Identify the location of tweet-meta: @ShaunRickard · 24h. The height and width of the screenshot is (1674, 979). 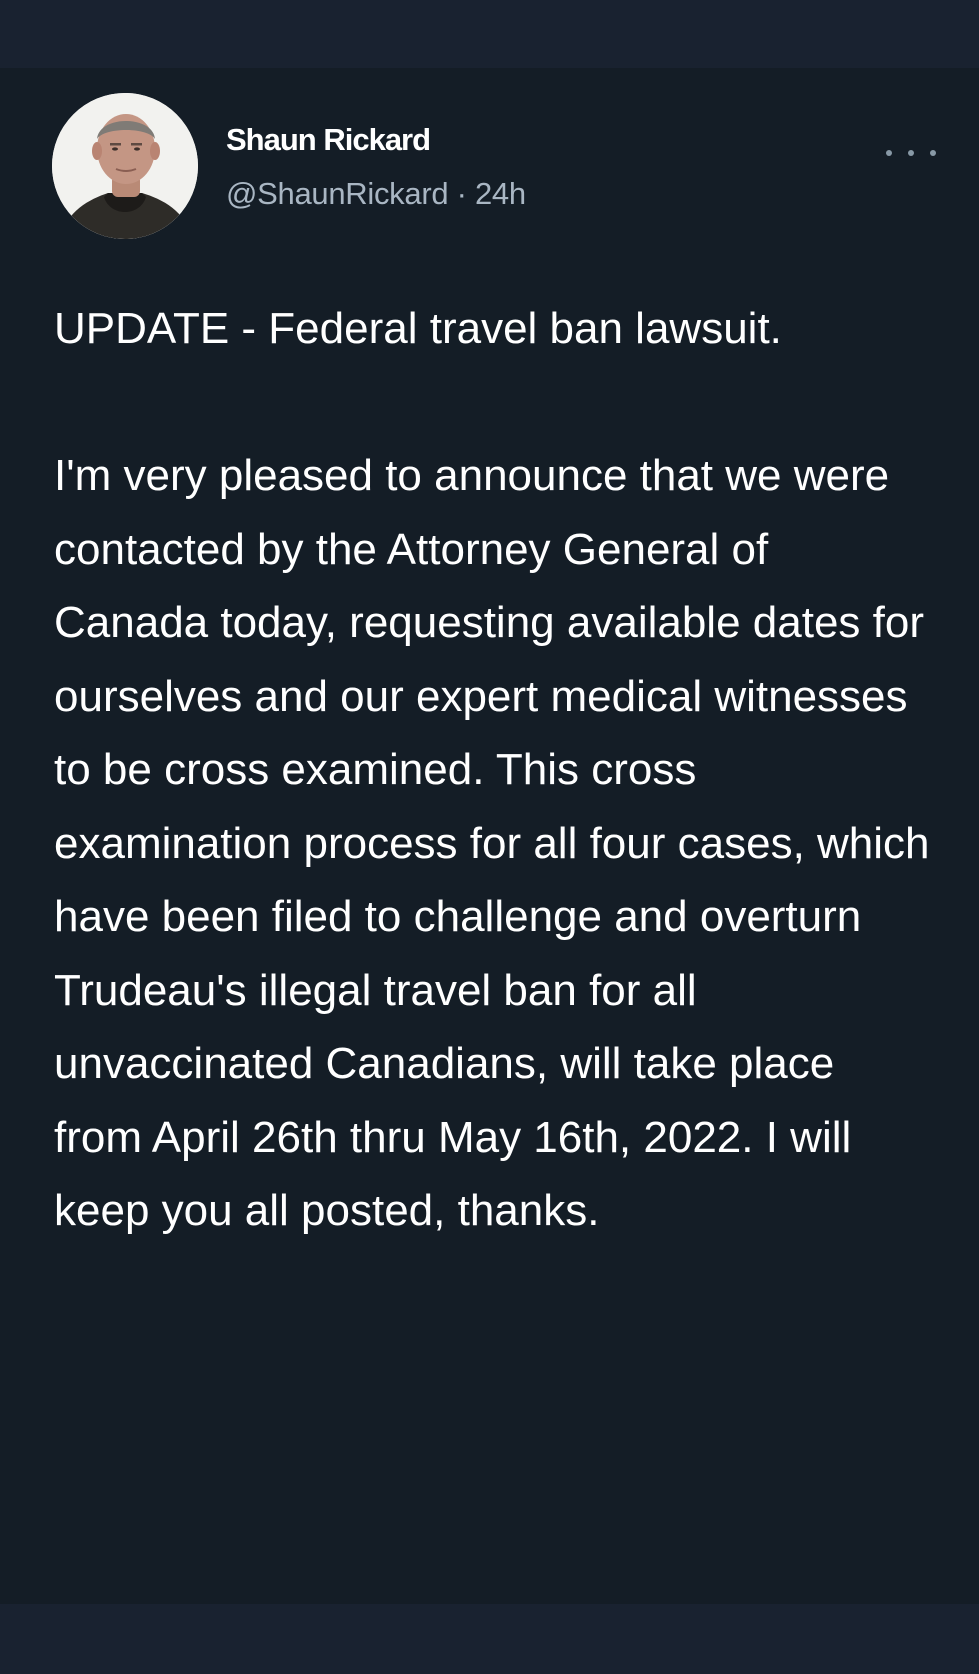
(376, 194).